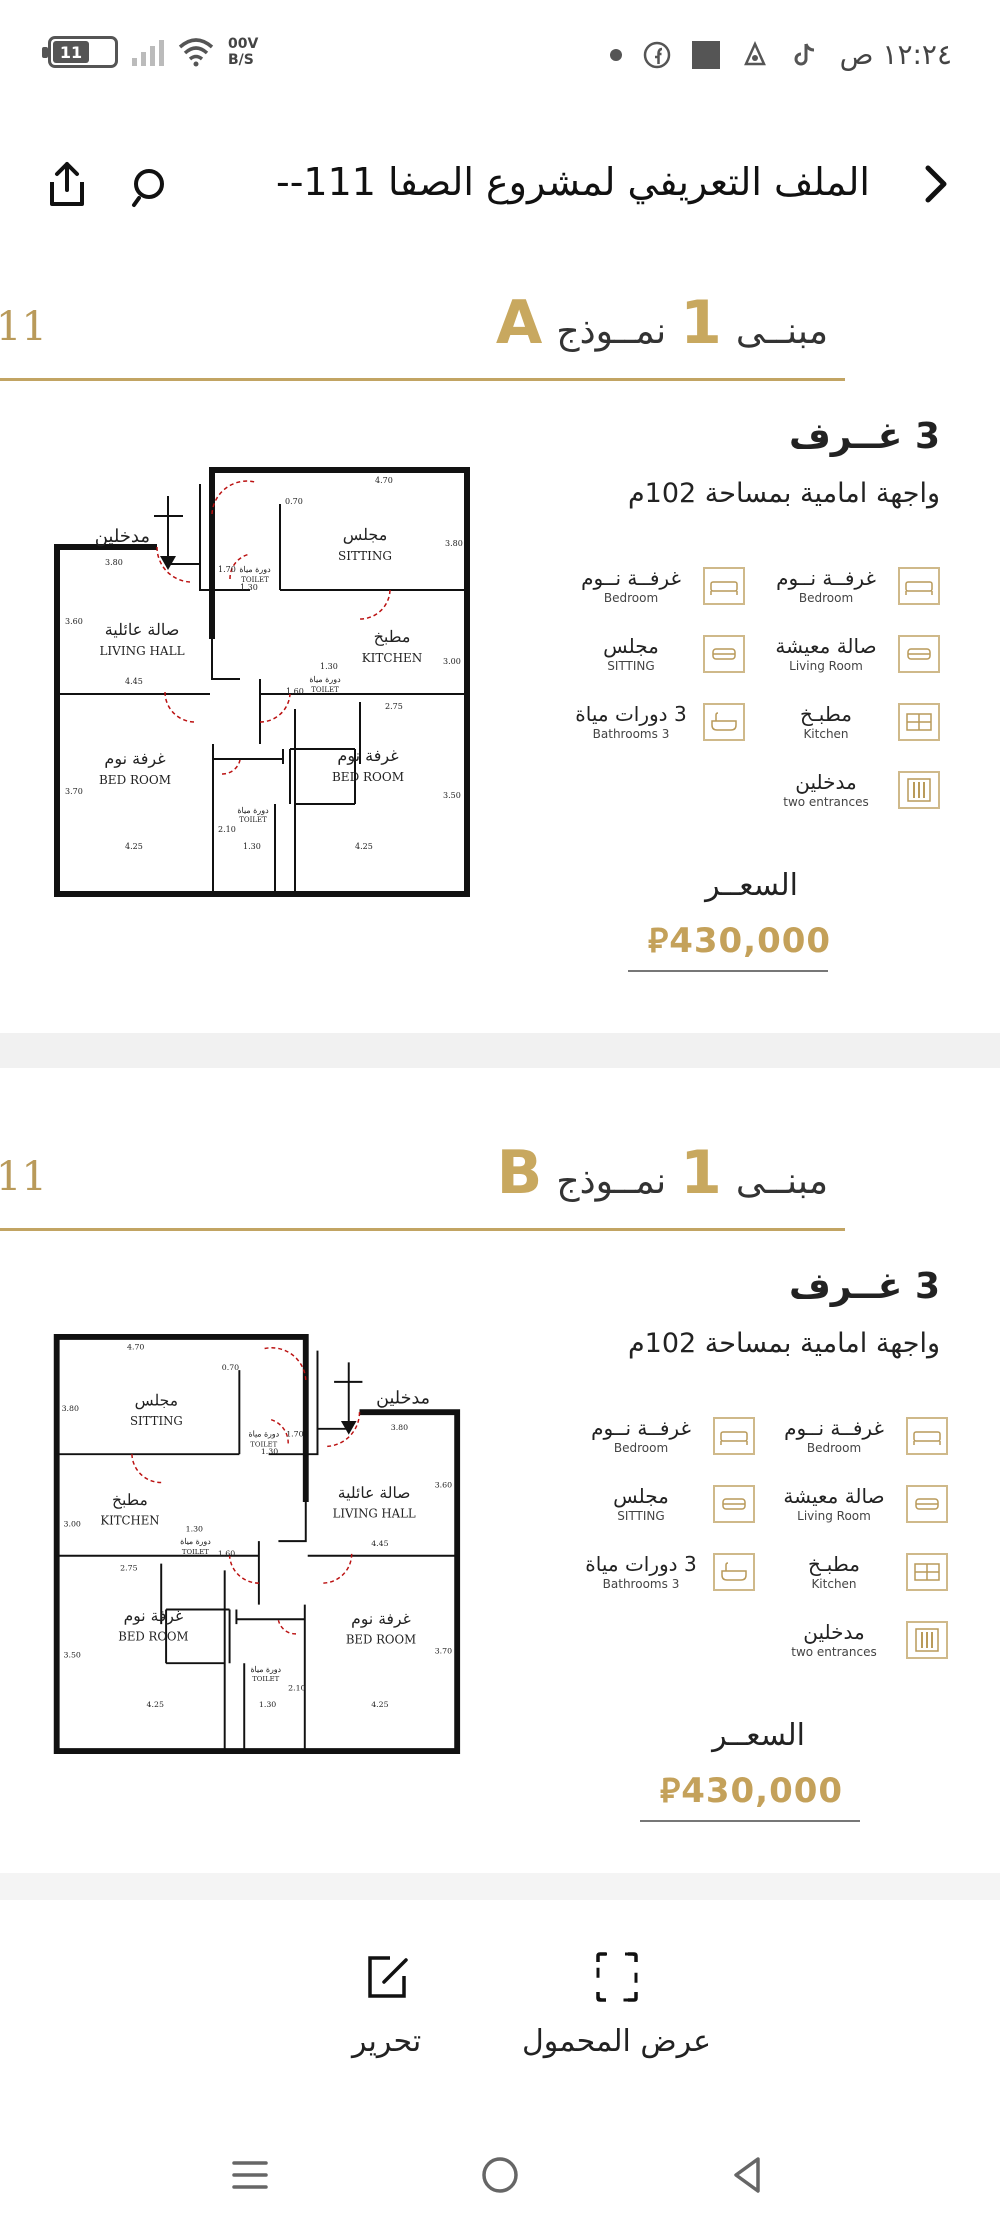  Describe the element at coordinates (519, 1173) in the screenshot. I see `model-letter: B` at that location.